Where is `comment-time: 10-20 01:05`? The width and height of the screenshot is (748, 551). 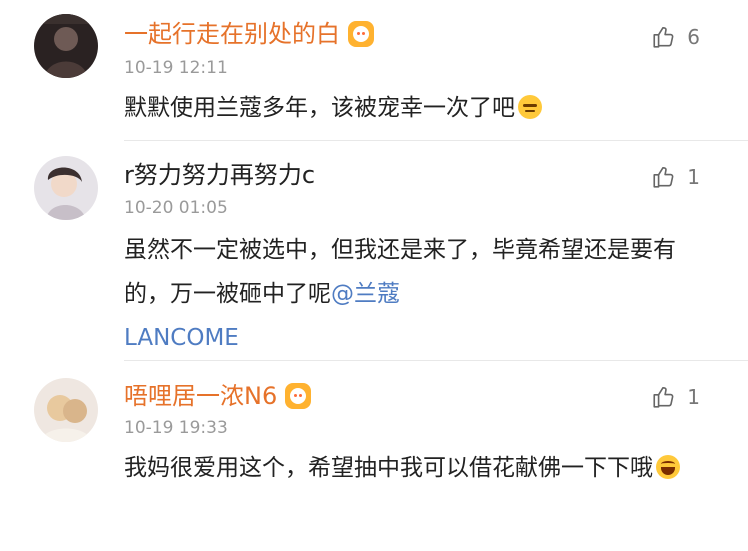 comment-time: 10-20 01:05 is located at coordinates (176, 208).